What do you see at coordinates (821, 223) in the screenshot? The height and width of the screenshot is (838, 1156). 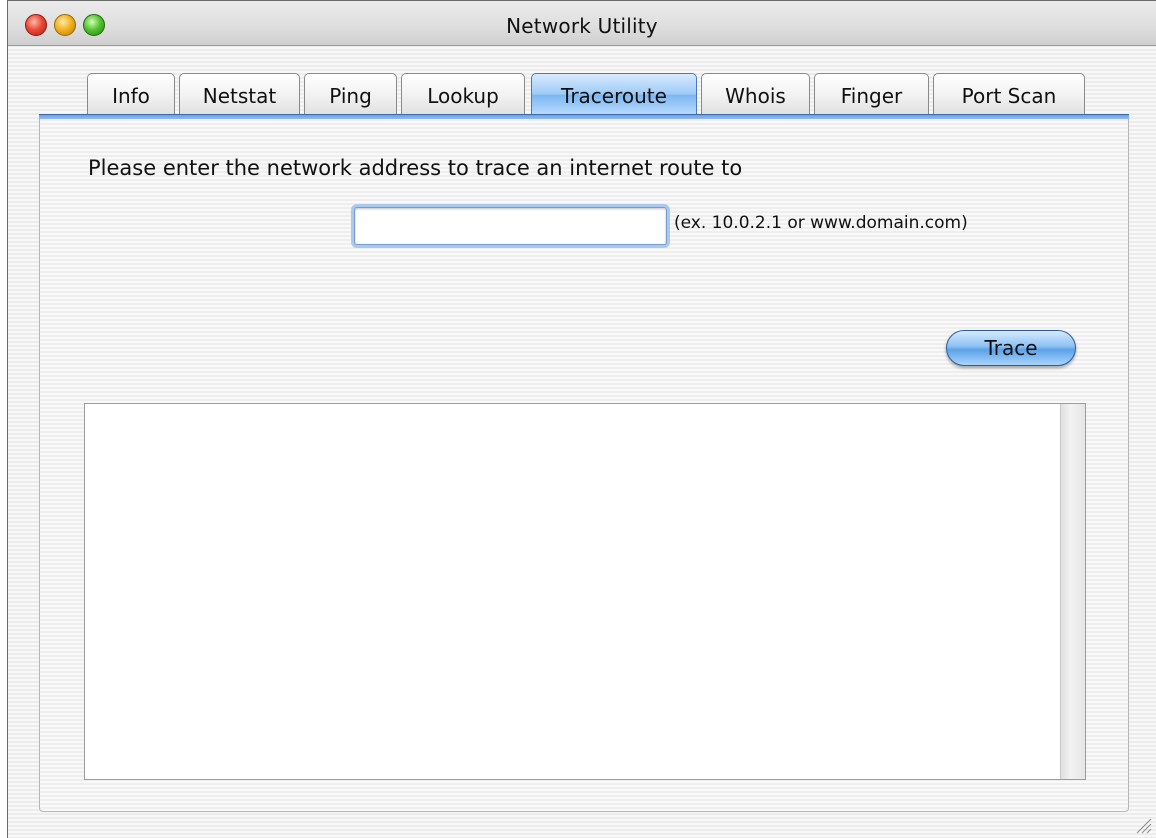 I see `address-example-hint: (ex. 10.0.2.1 or www.domain.com)` at bounding box center [821, 223].